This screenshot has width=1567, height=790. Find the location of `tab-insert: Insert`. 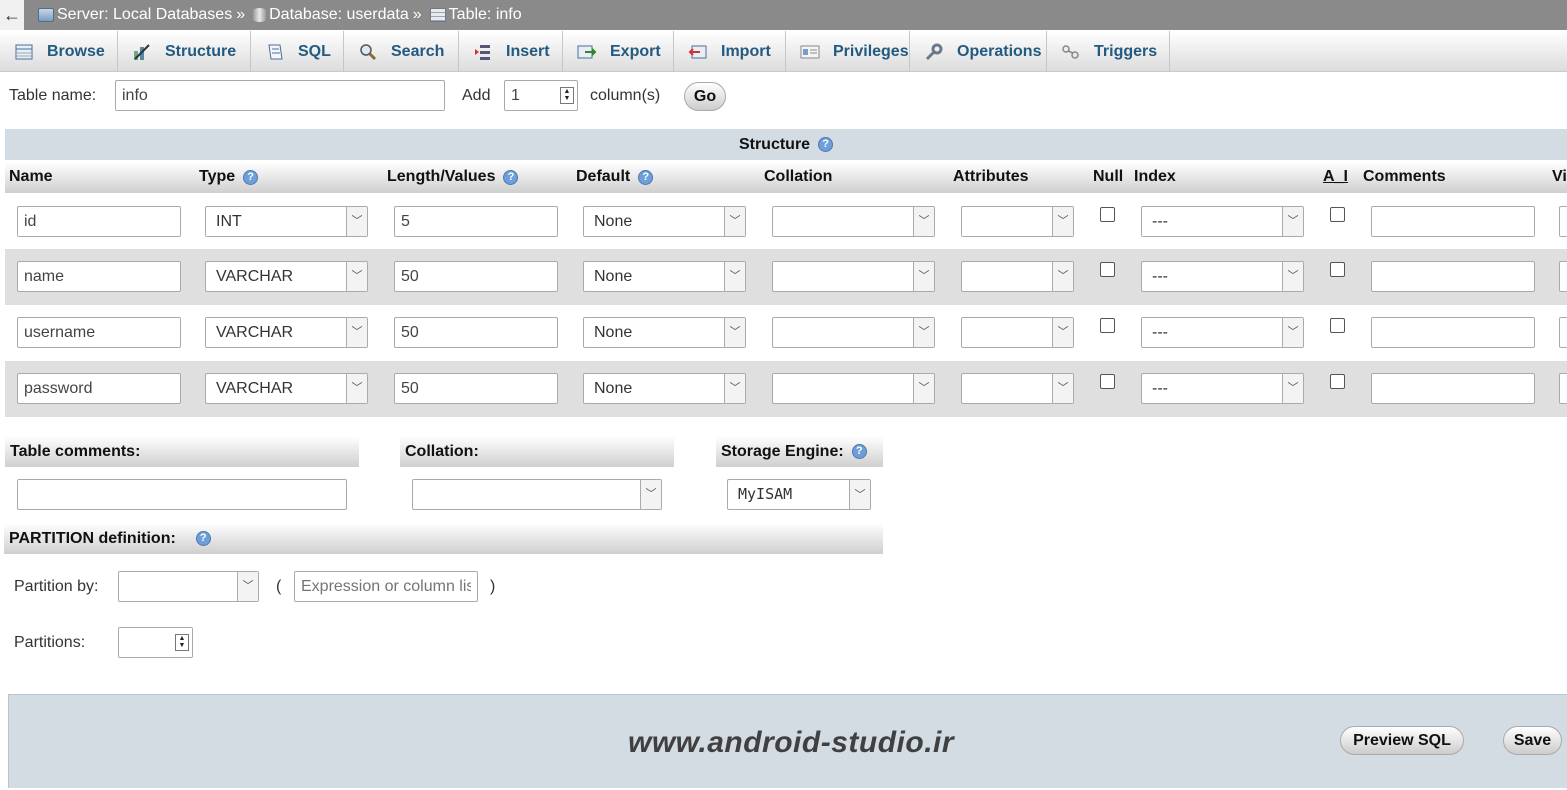

tab-insert: Insert is located at coordinates (511, 51).